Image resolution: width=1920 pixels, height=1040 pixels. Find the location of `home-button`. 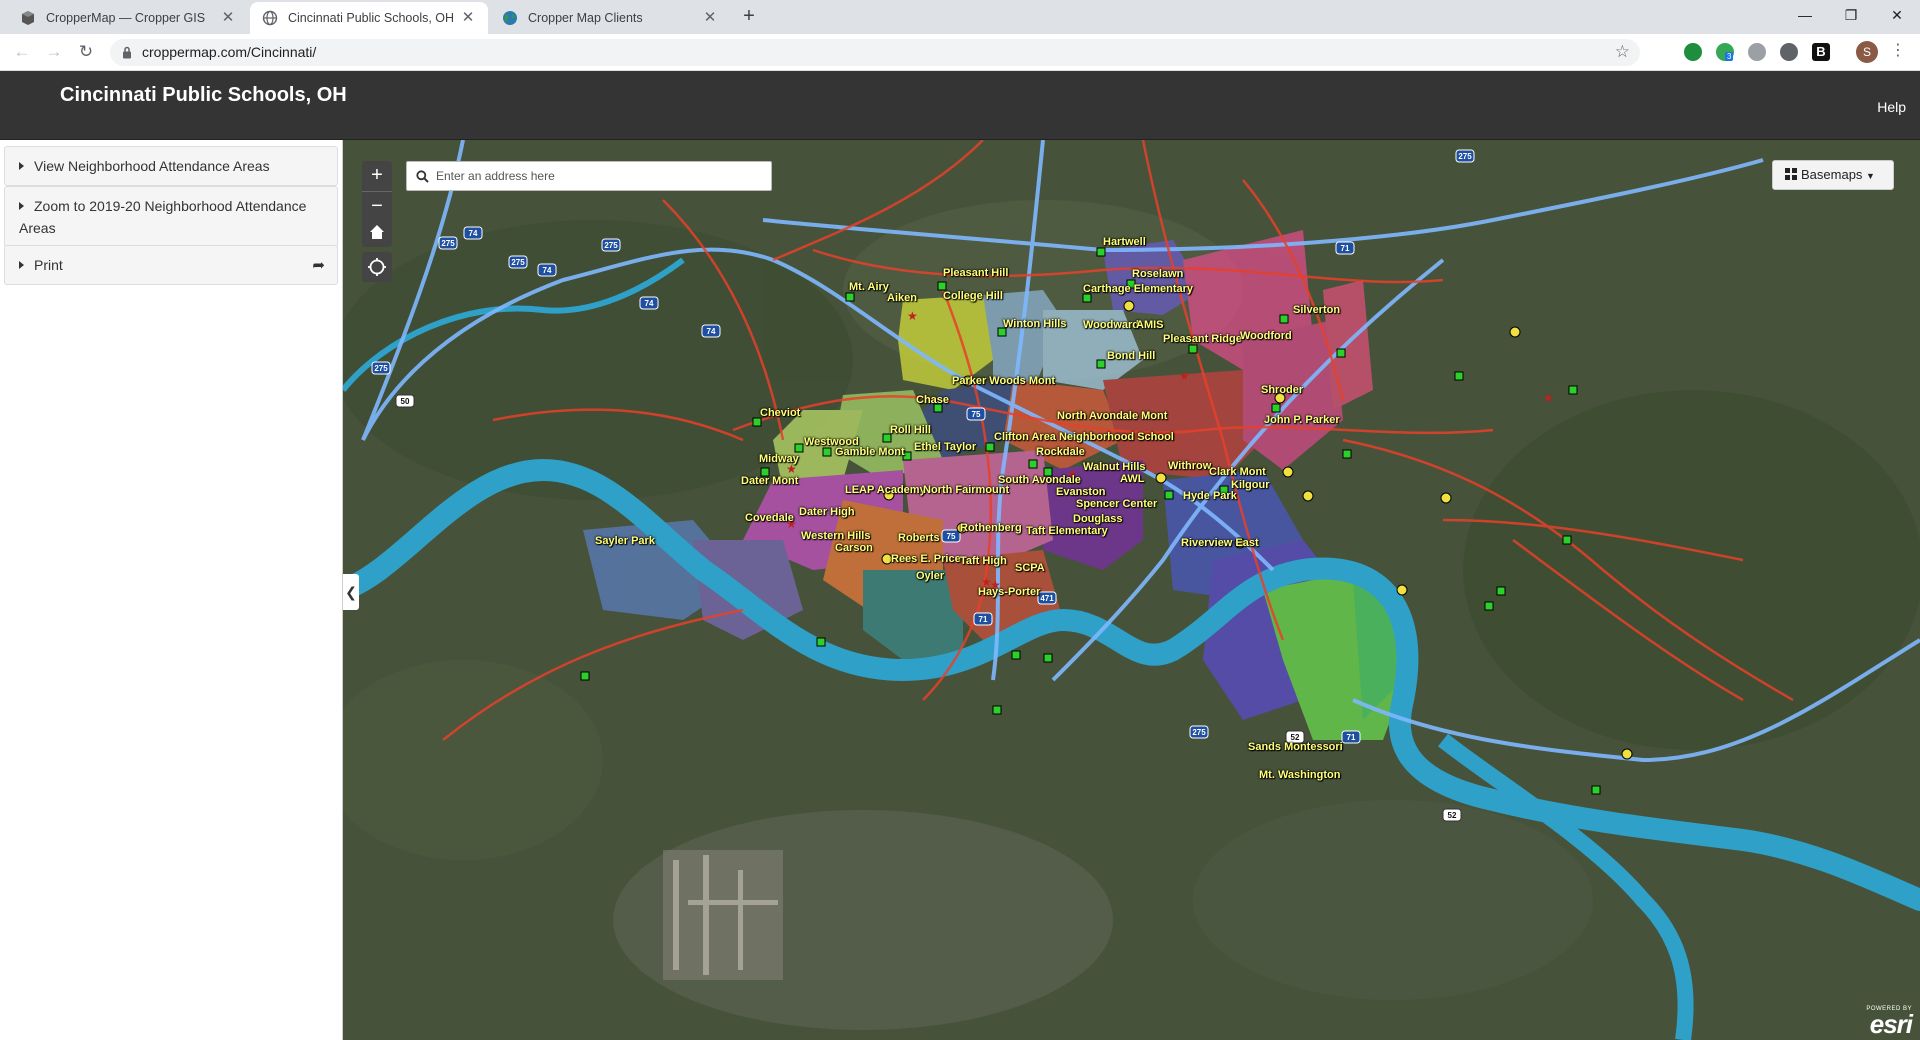

home-button is located at coordinates (377, 232).